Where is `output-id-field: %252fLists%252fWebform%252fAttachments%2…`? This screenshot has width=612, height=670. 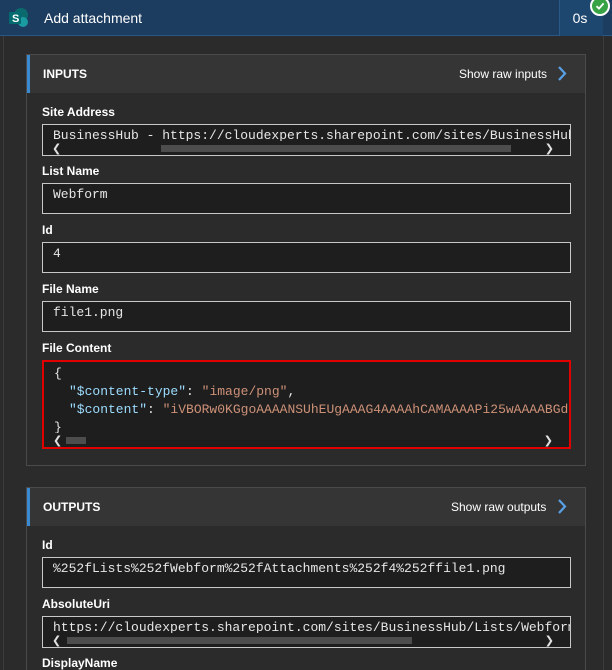
output-id-field: %252fLists%252fWebform%252fAttachments%2… is located at coordinates (306, 572).